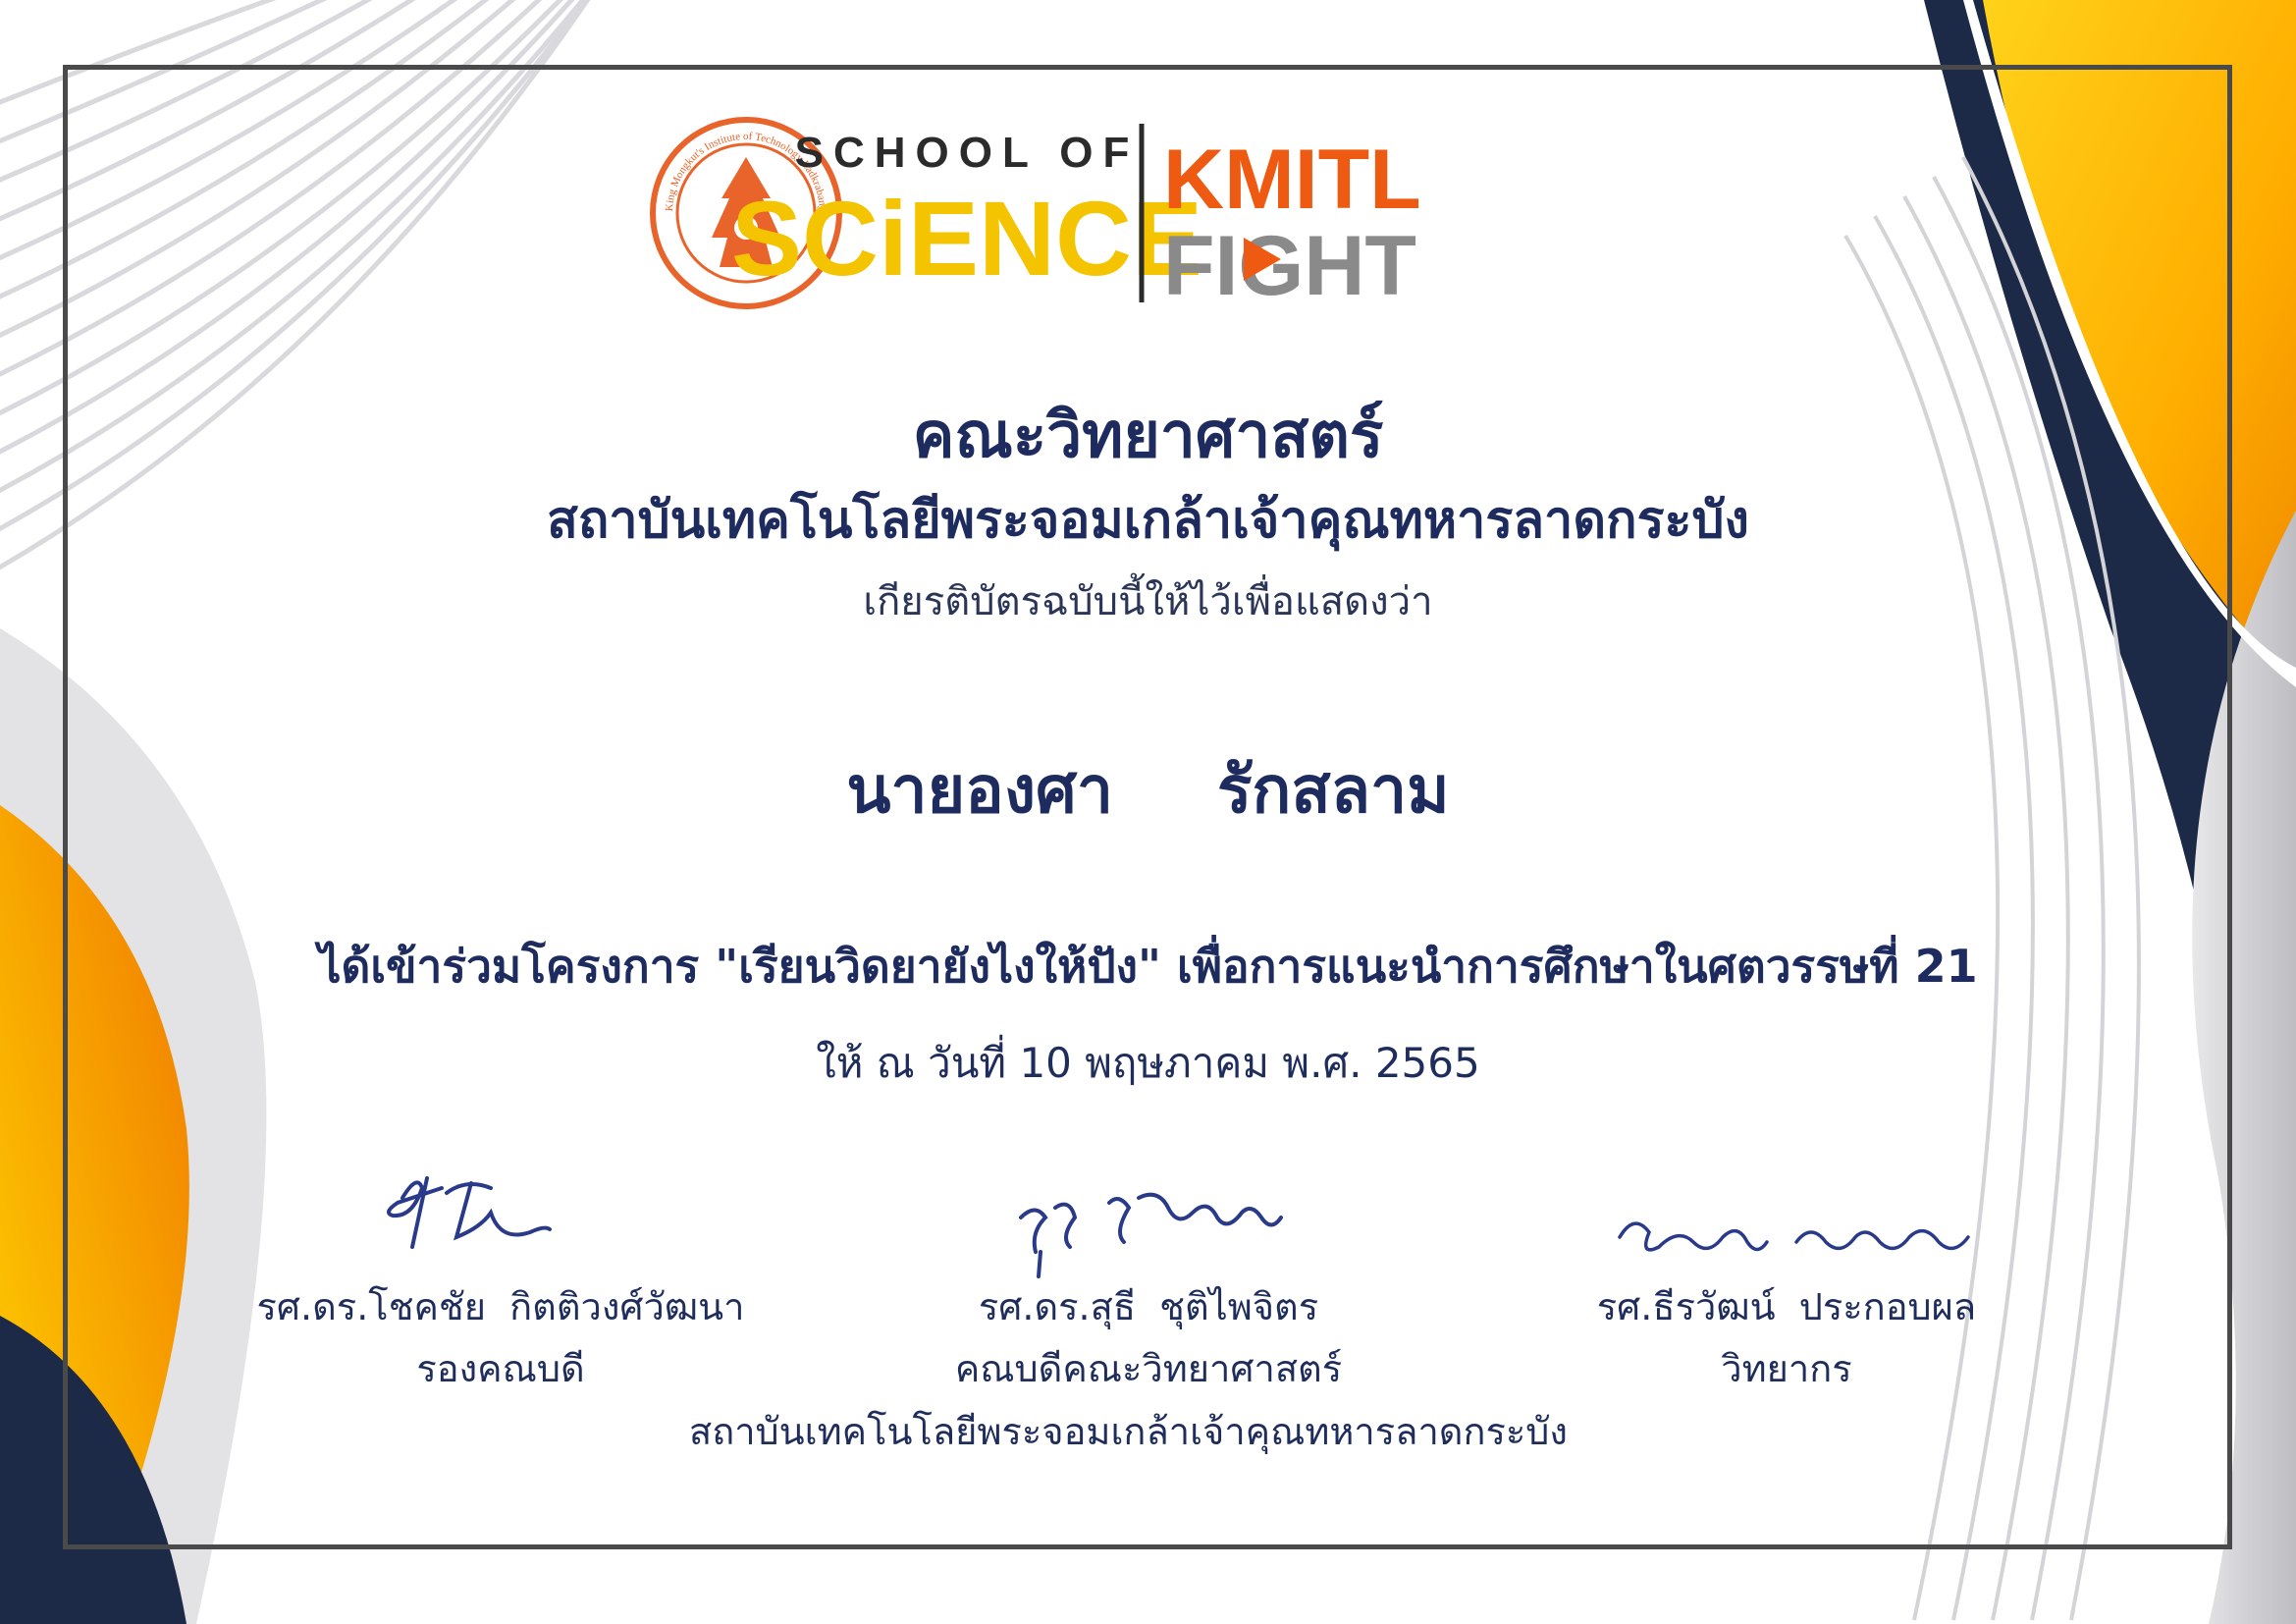 This screenshot has height=1624, width=2296. Describe the element at coordinates (469, 1212) in the screenshot. I see `signature-1-image` at that location.